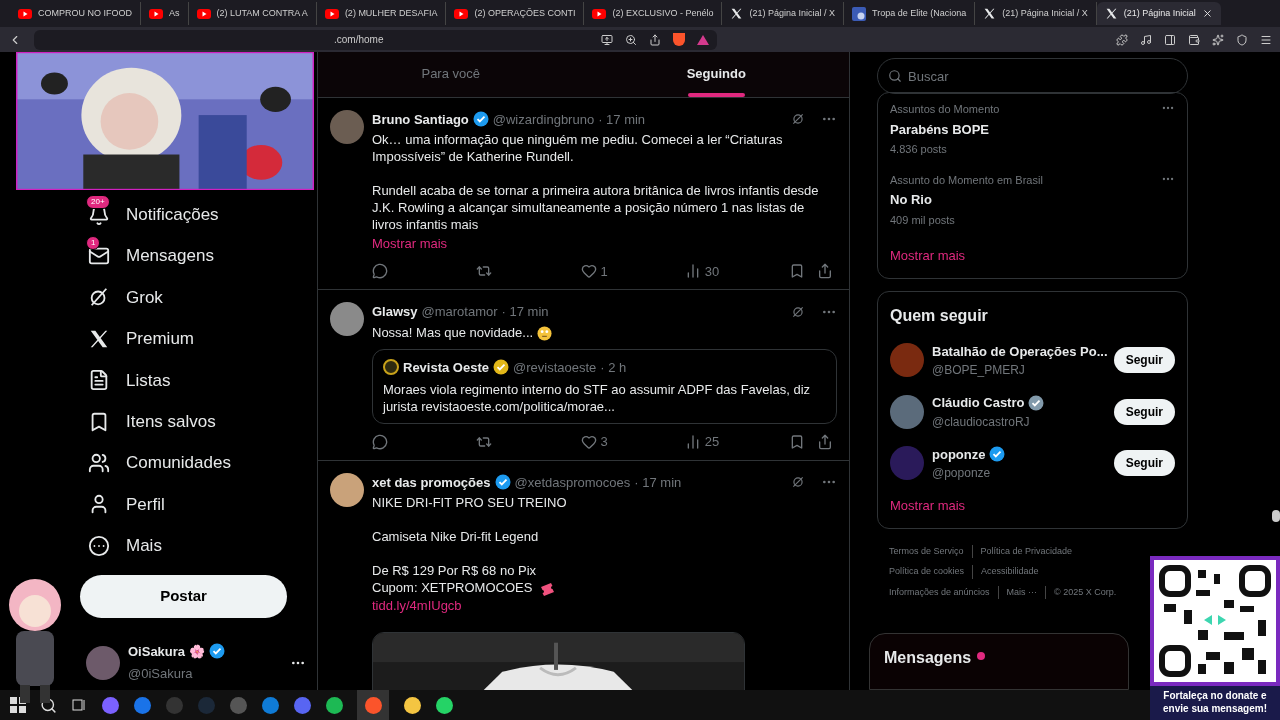  Describe the element at coordinates (1276, 516) in the screenshot. I see `scrollbar` at that location.